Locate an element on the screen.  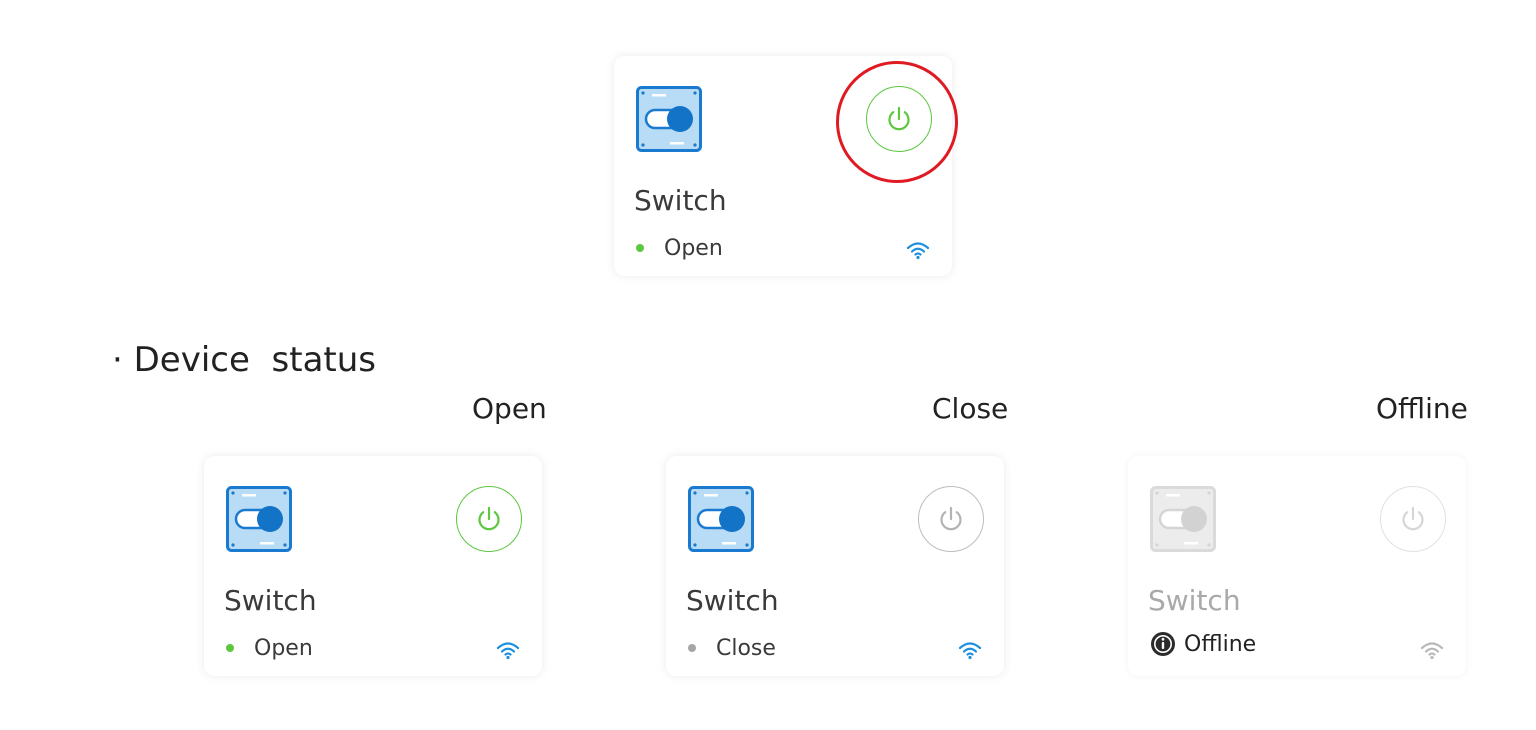
device-card-close: Switch Close is located at coordinates (835, 566).